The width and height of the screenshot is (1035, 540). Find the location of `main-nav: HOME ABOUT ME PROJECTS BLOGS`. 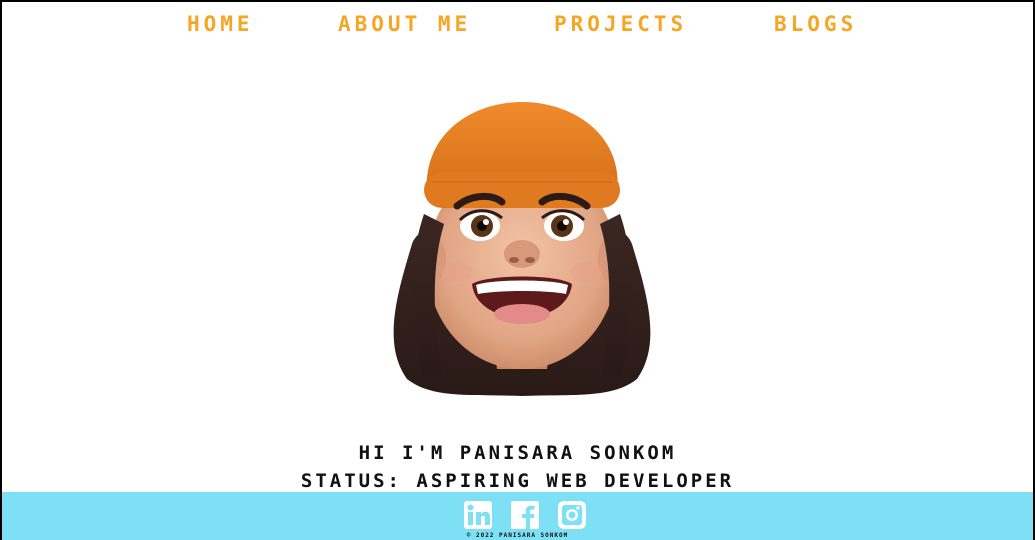

main-nav: HOME ABOUT ME PROJECTS BLOGS is located at coordinates (517, 25).